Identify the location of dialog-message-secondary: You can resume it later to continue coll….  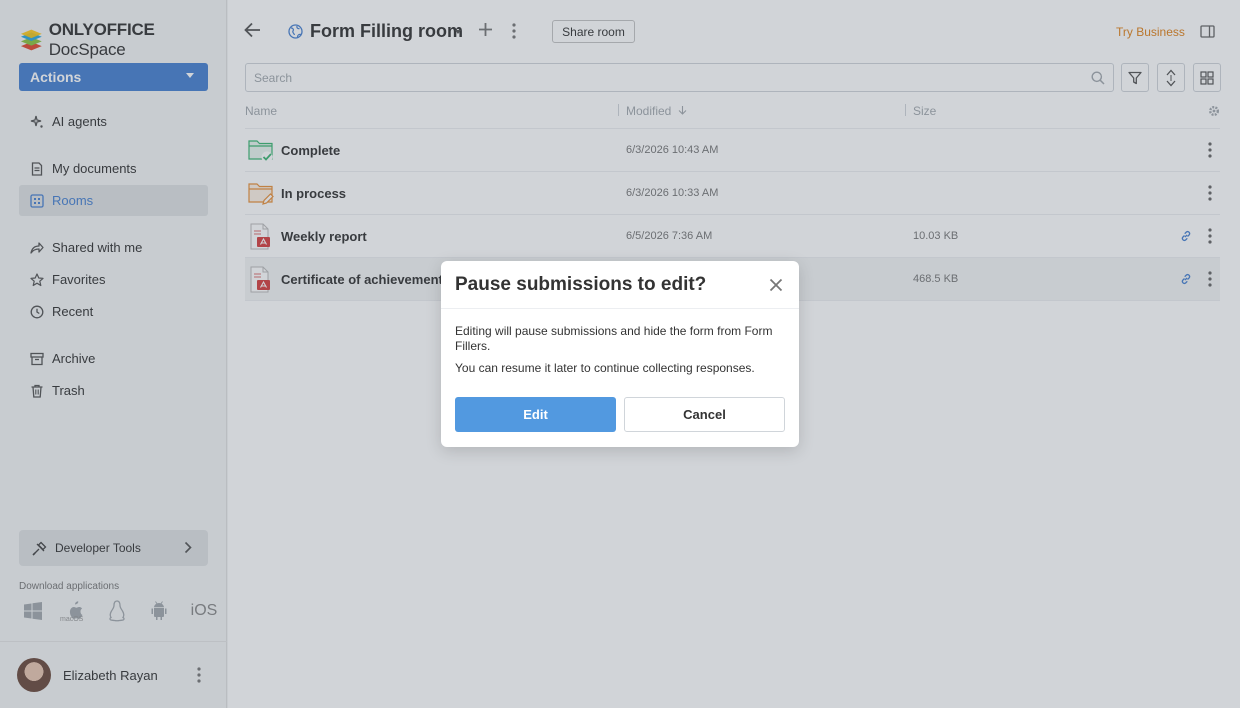
(605, 368).